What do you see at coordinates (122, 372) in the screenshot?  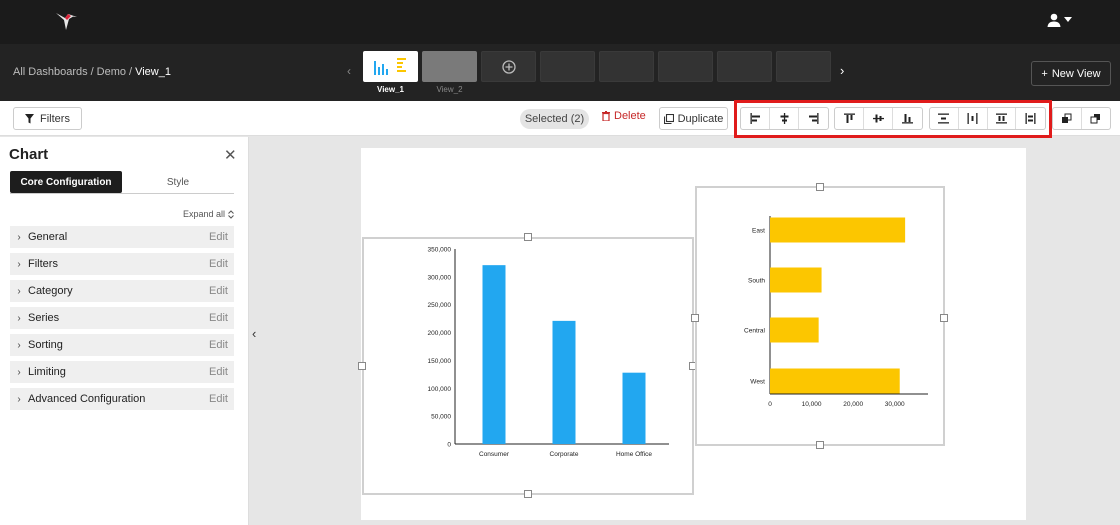 I see `section-limiting: › Limiting Edit` at bounding box center [122, 372].